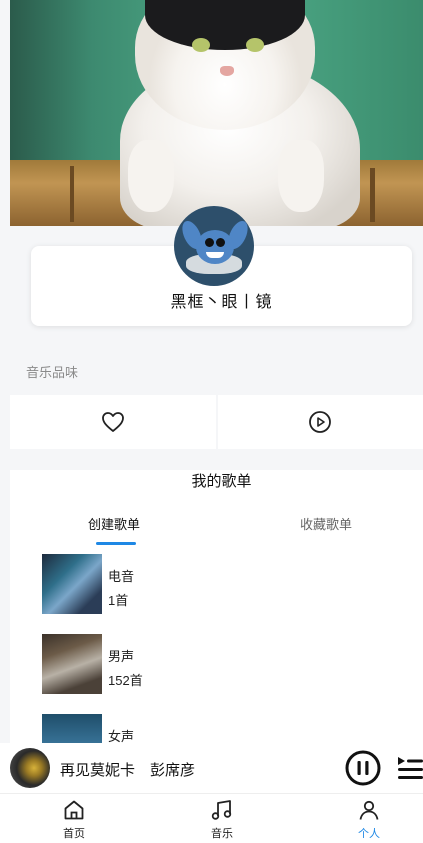 The width and height of the screenshot is (423, 843). I want to click on tab-created-playlists: 创建歌单, so click(114, 523).